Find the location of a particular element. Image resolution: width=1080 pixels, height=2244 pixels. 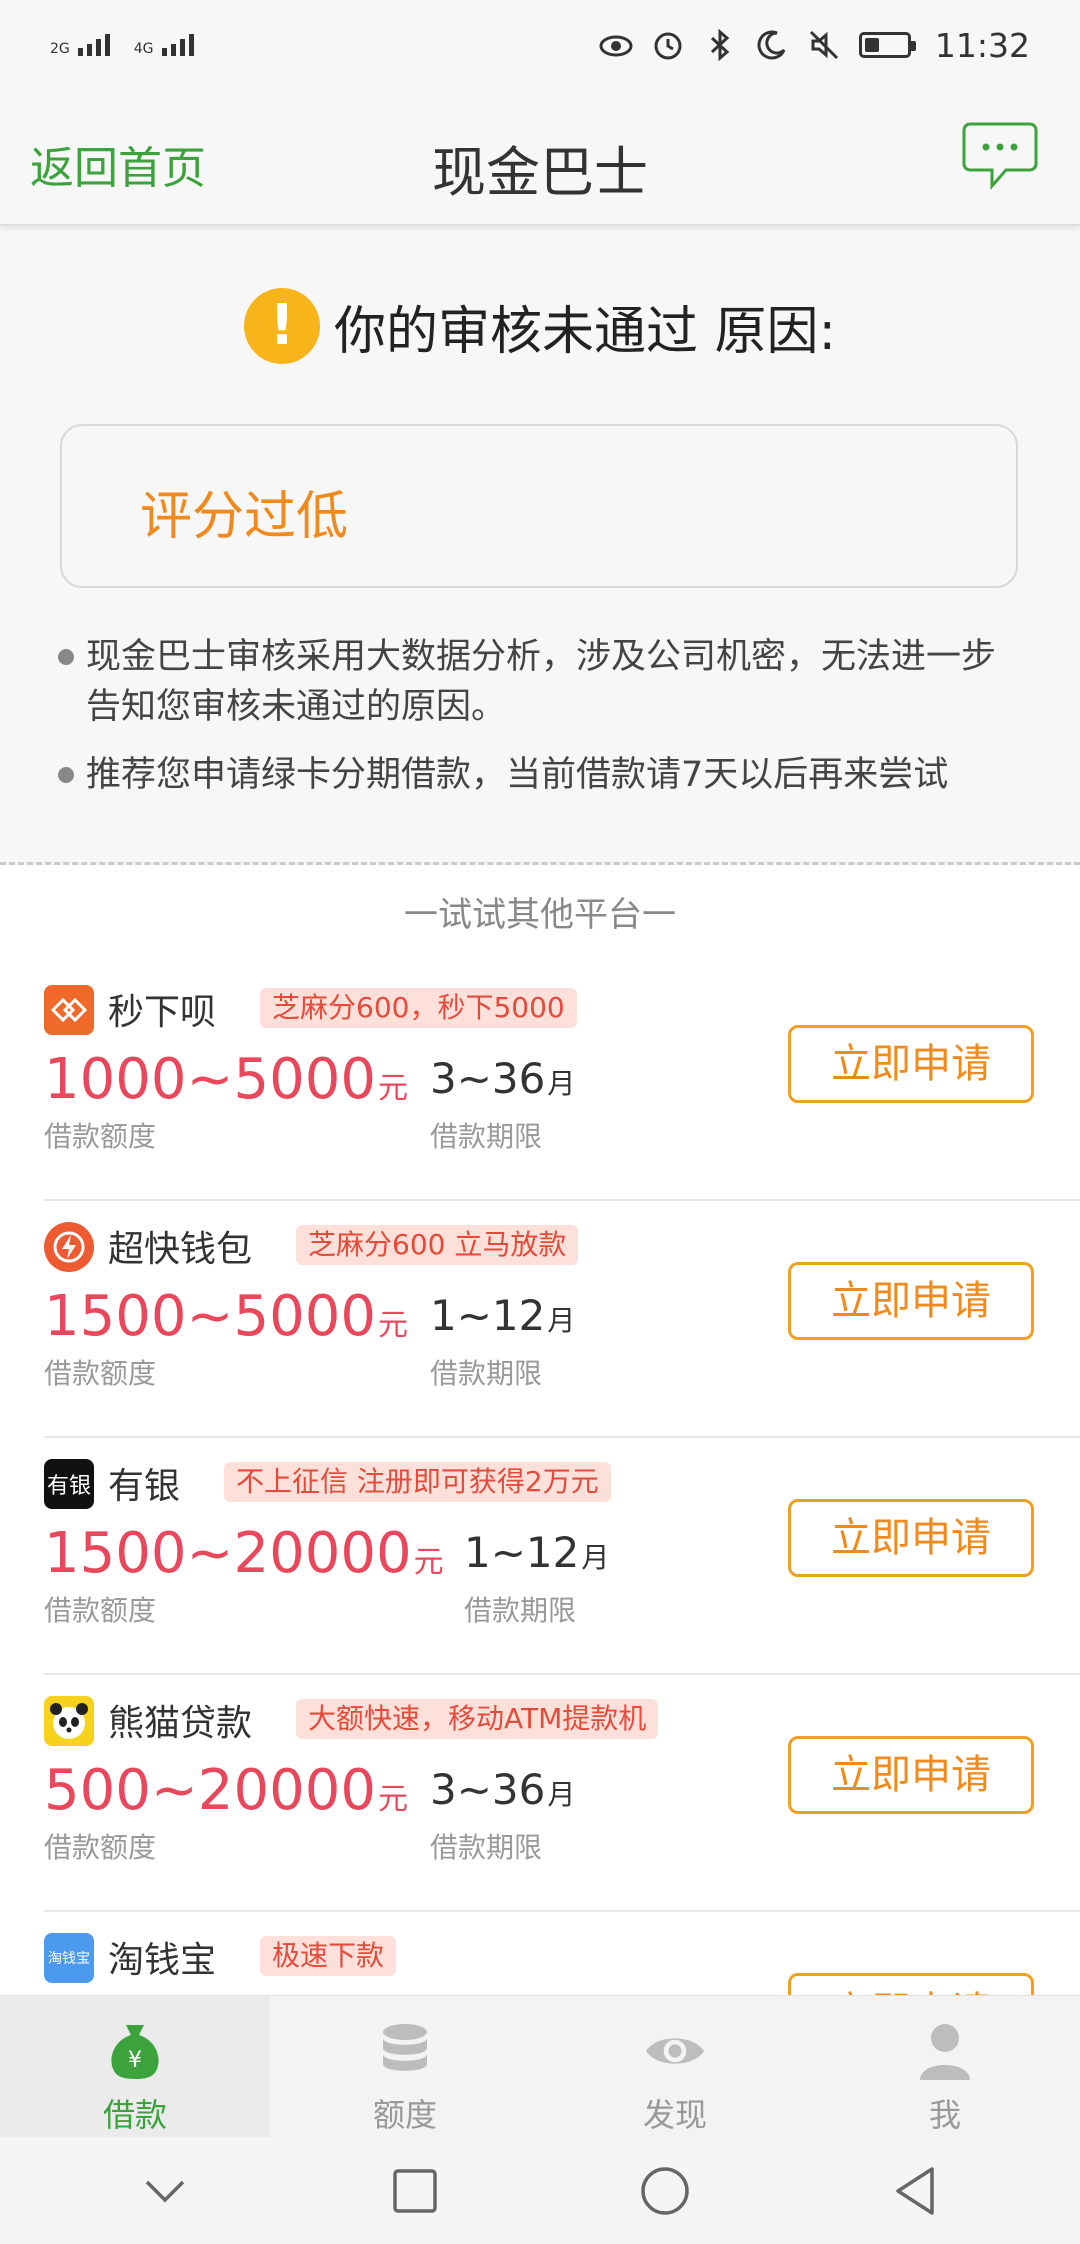

platform-tag: 芝麻分600，秒下5000 is located at coordinates (418, 1008).